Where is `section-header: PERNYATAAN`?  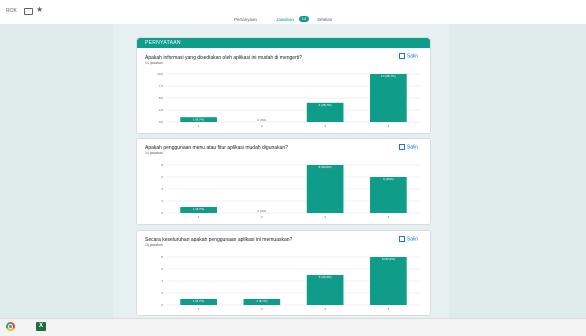 section-header: PERNYATAAN is located at coordinates (283, 43).